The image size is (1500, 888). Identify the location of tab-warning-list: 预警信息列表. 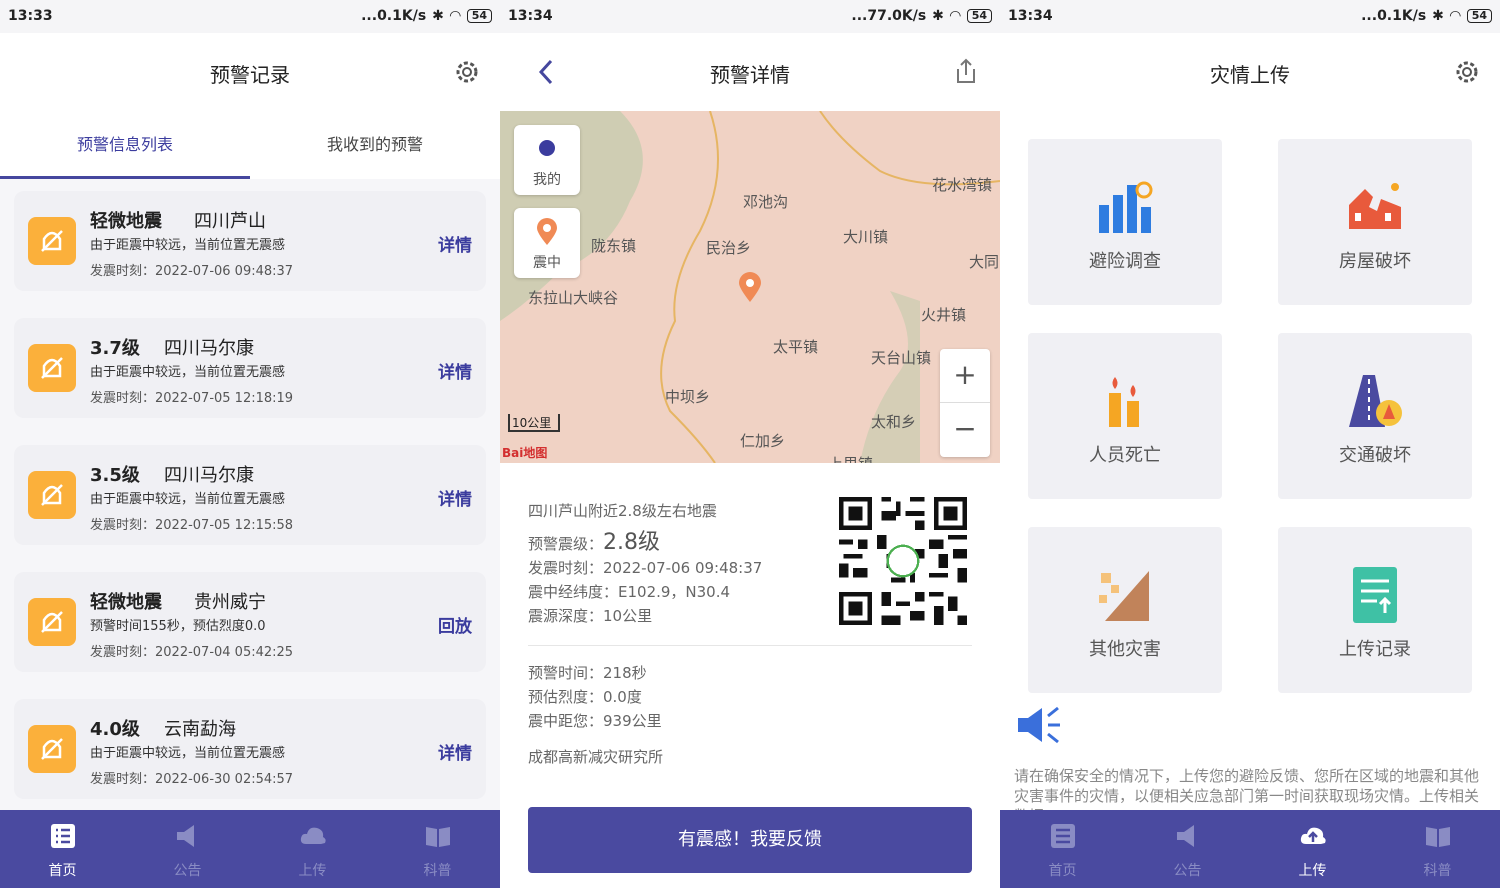
(125, 145).